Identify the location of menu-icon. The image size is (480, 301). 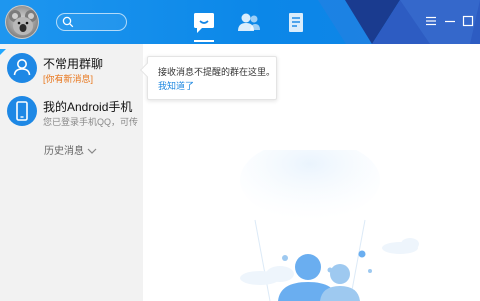
(431, 21).